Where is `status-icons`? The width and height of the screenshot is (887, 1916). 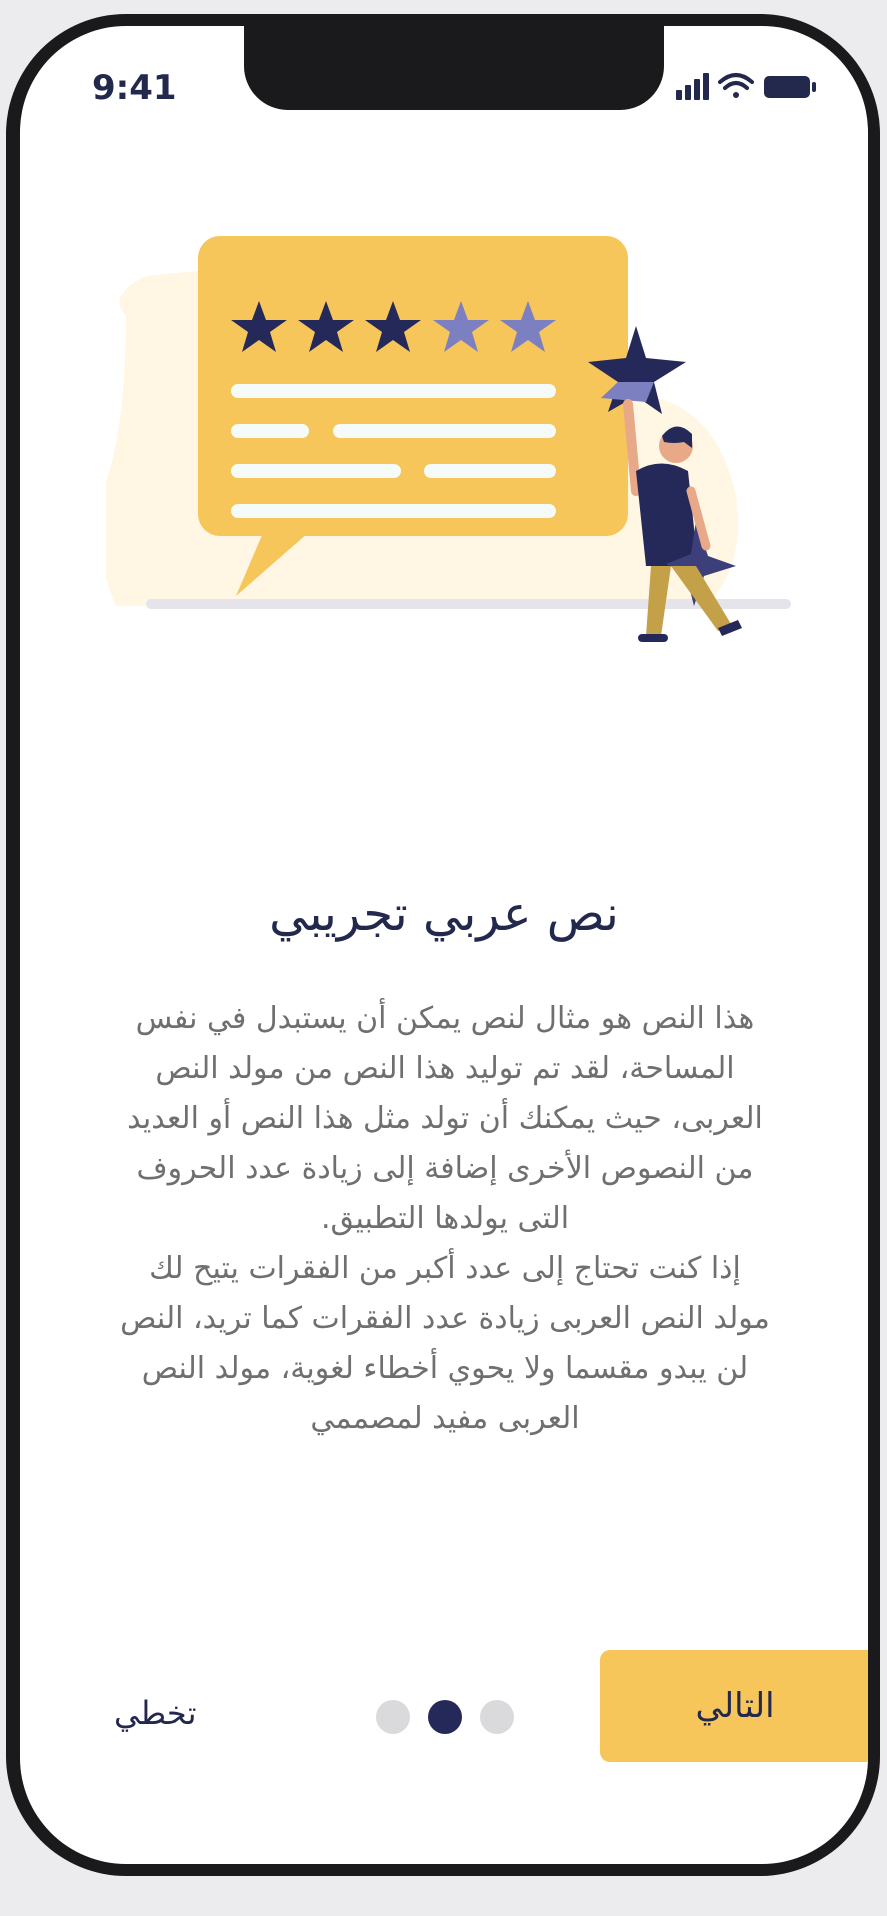
status-icons is located at coordinates (746, 86).